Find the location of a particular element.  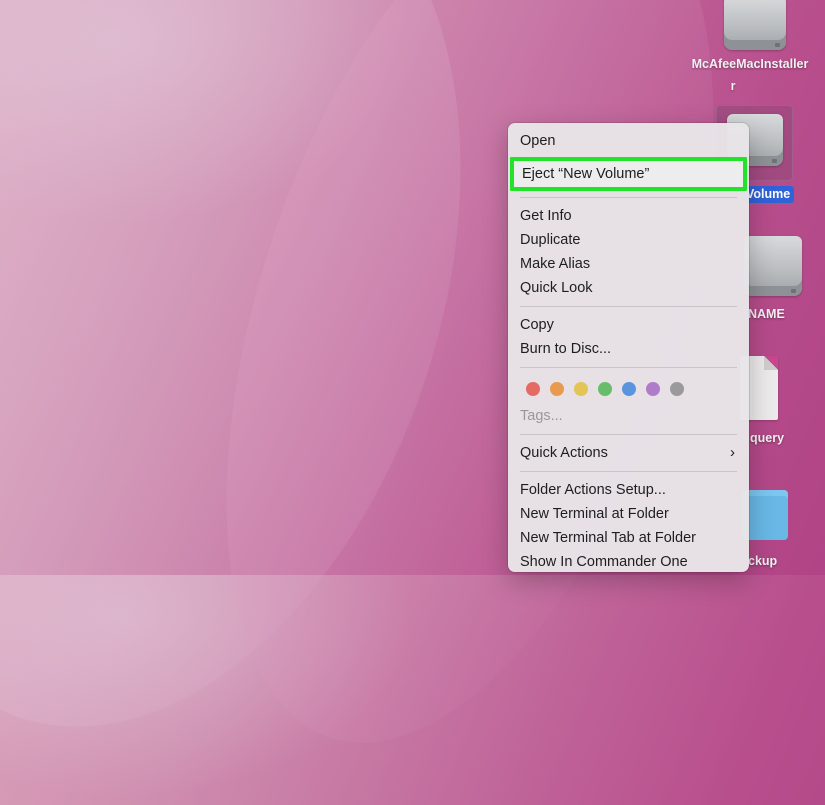

tag-orange-dot is located at coordinates (557, 389).